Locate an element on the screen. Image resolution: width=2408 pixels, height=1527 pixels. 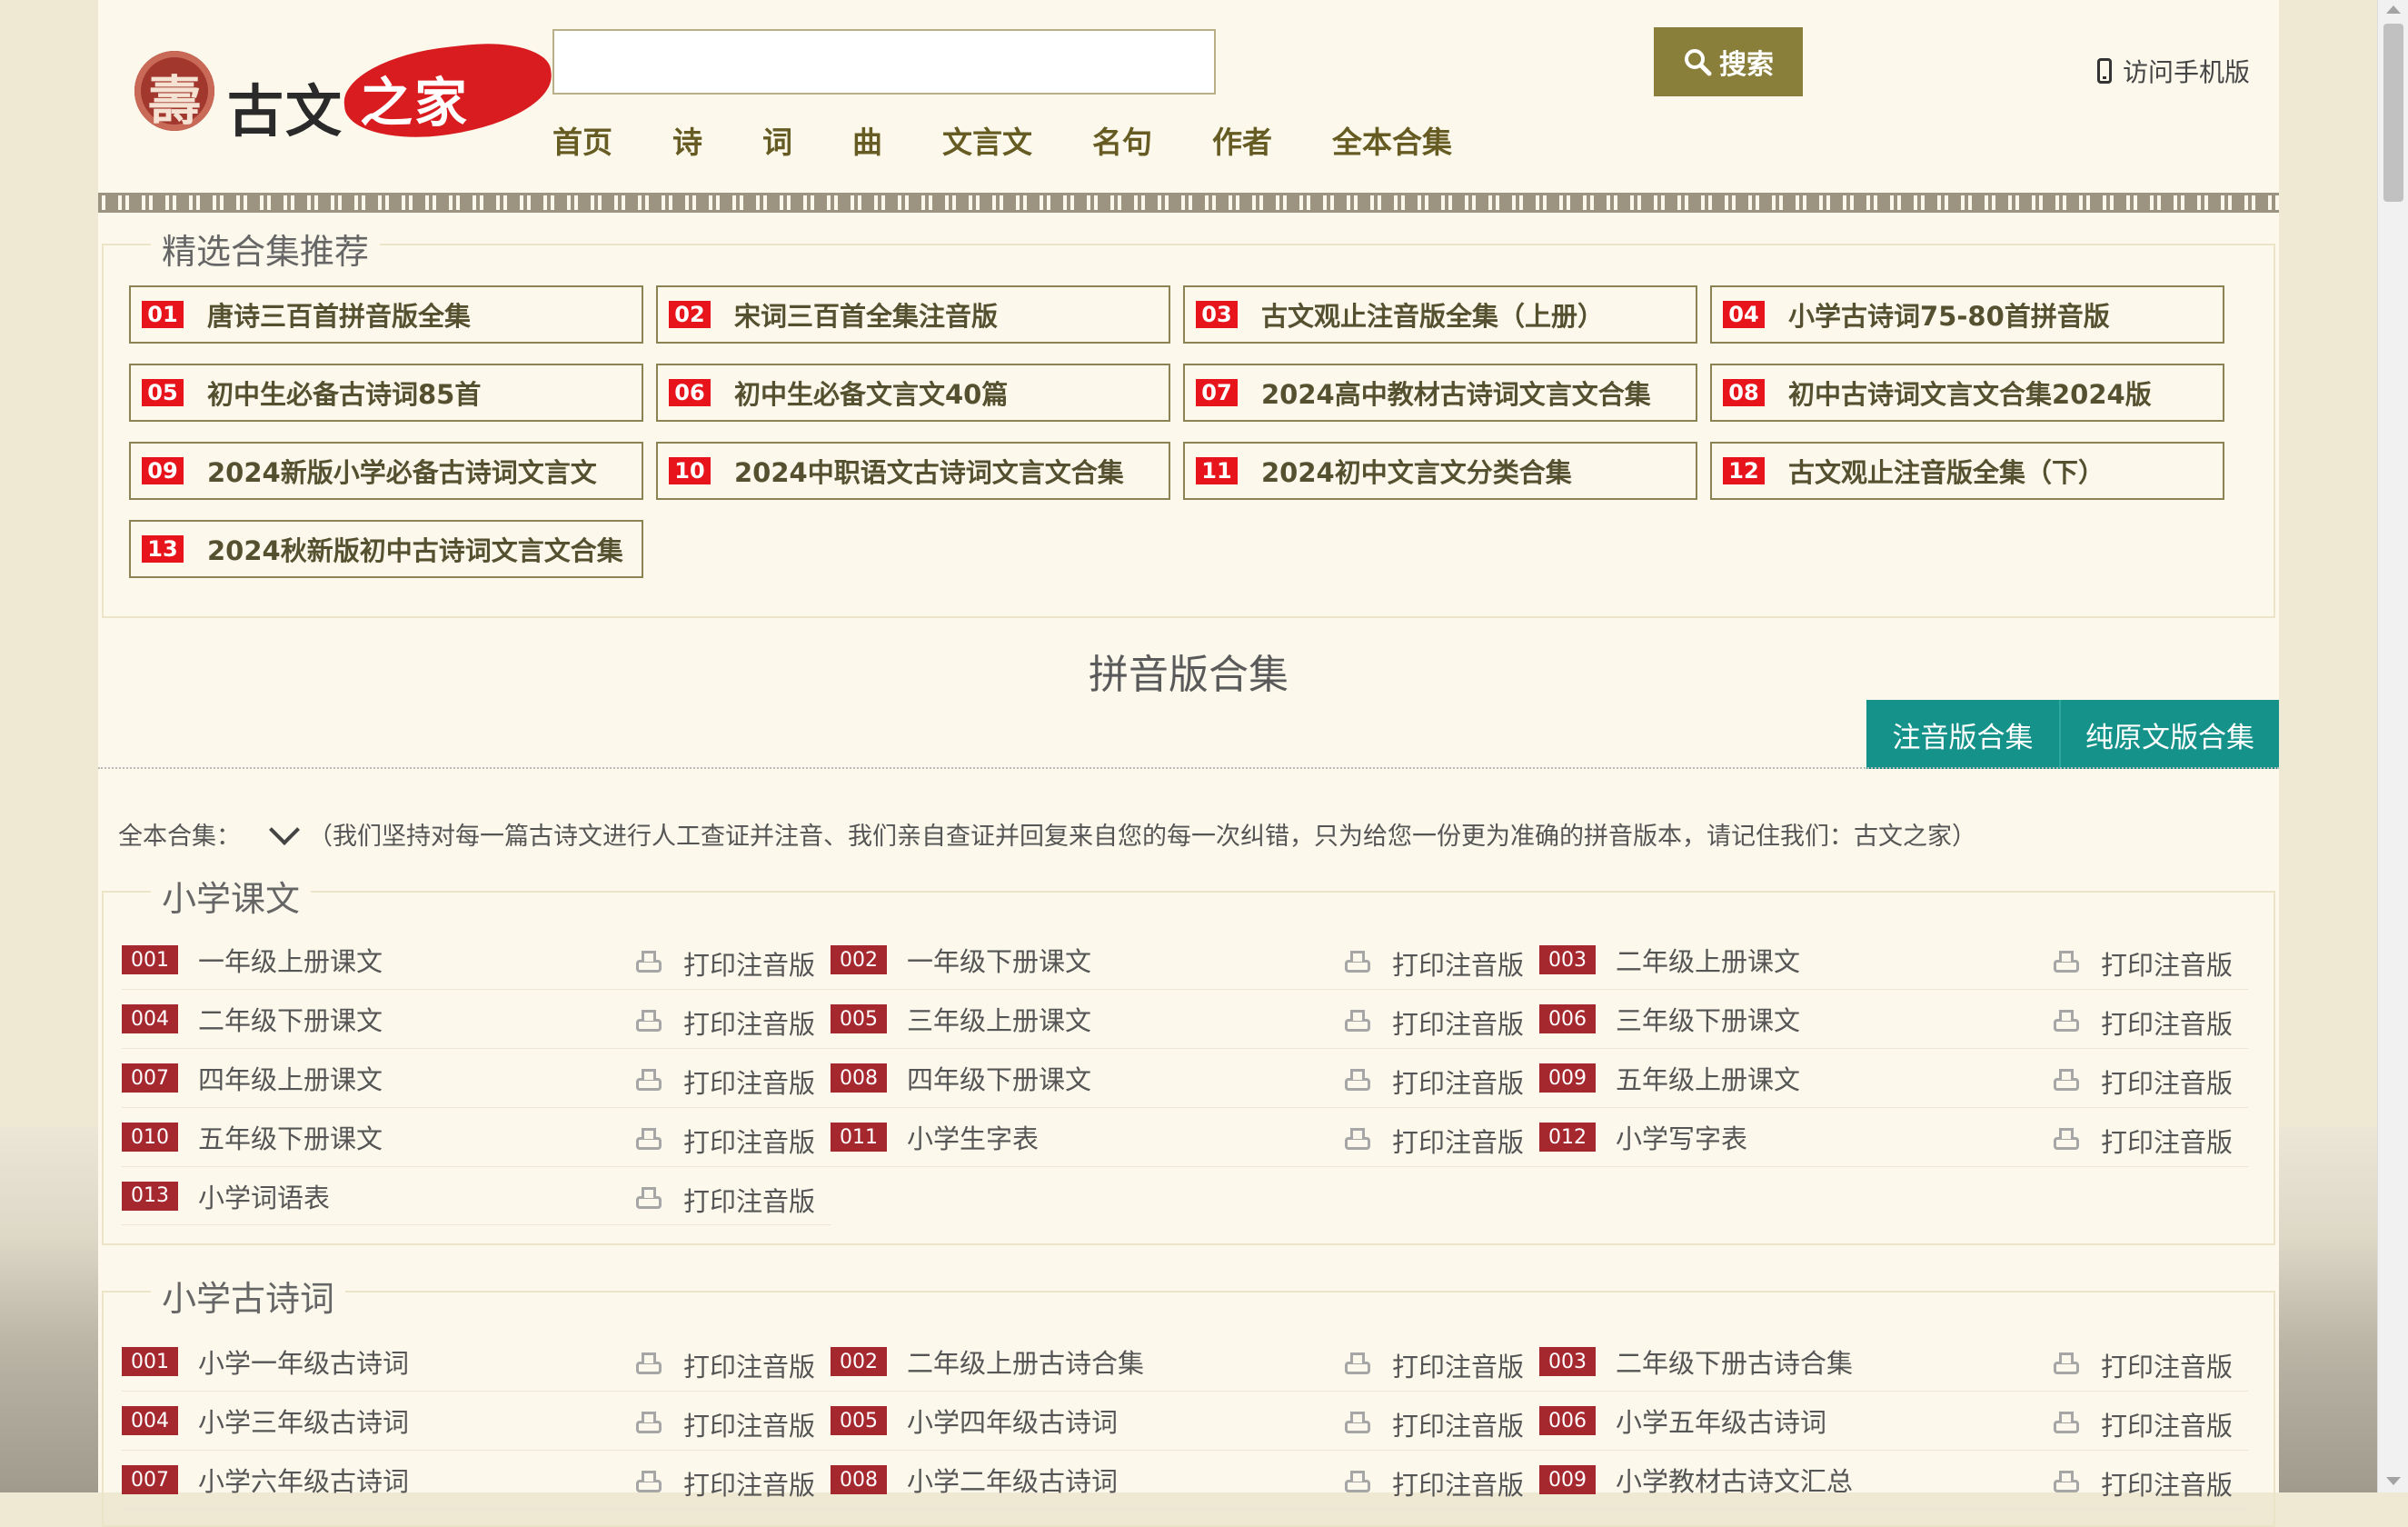
recommend-item: 01 唐诗三百首拼音版全集 is located at coordinates (386, 314).